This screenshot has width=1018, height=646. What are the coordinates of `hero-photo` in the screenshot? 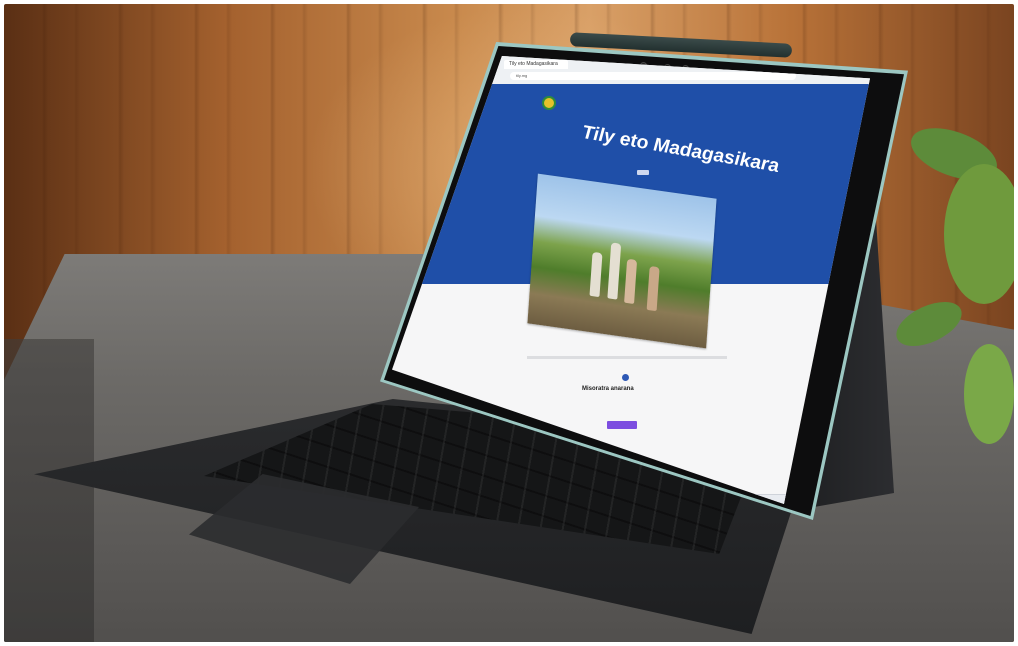 It's located at (622, 261).